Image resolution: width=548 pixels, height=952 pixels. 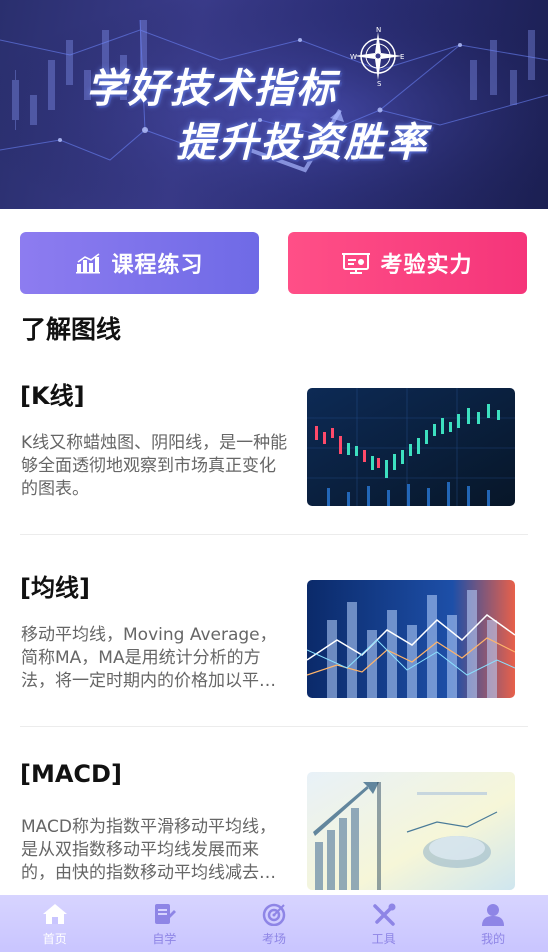 What do you see at coordinates (52, 396) in the screenshot?
I see `article-title: [K线]` at bounding box center [52, 396].